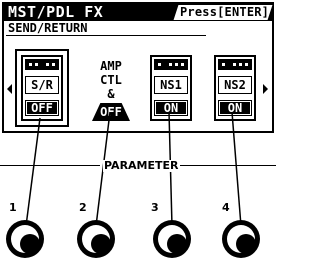  What do you see at coordinates (13, 207) in the screenshot?
I see `knob-number-1: 1` at bounding box center [13, 207].